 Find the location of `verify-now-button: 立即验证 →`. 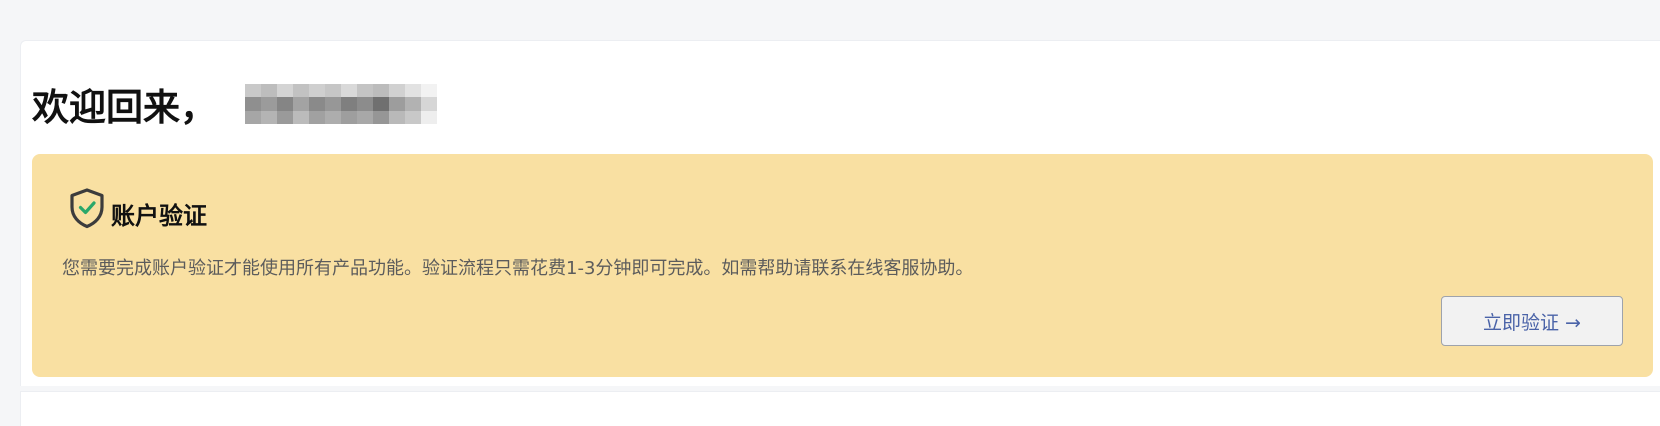

verify-now-button: 立即验证 → is located at coordinates (1532, 321).